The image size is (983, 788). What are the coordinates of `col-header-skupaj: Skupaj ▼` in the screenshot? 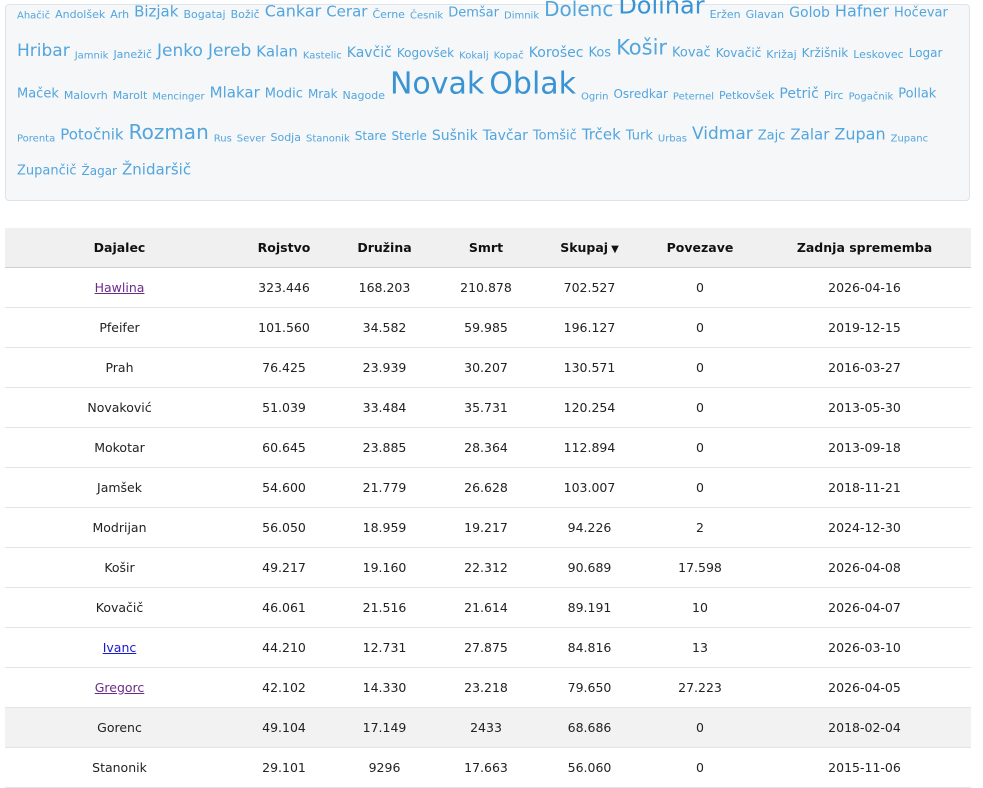 It's located at (589, 248).